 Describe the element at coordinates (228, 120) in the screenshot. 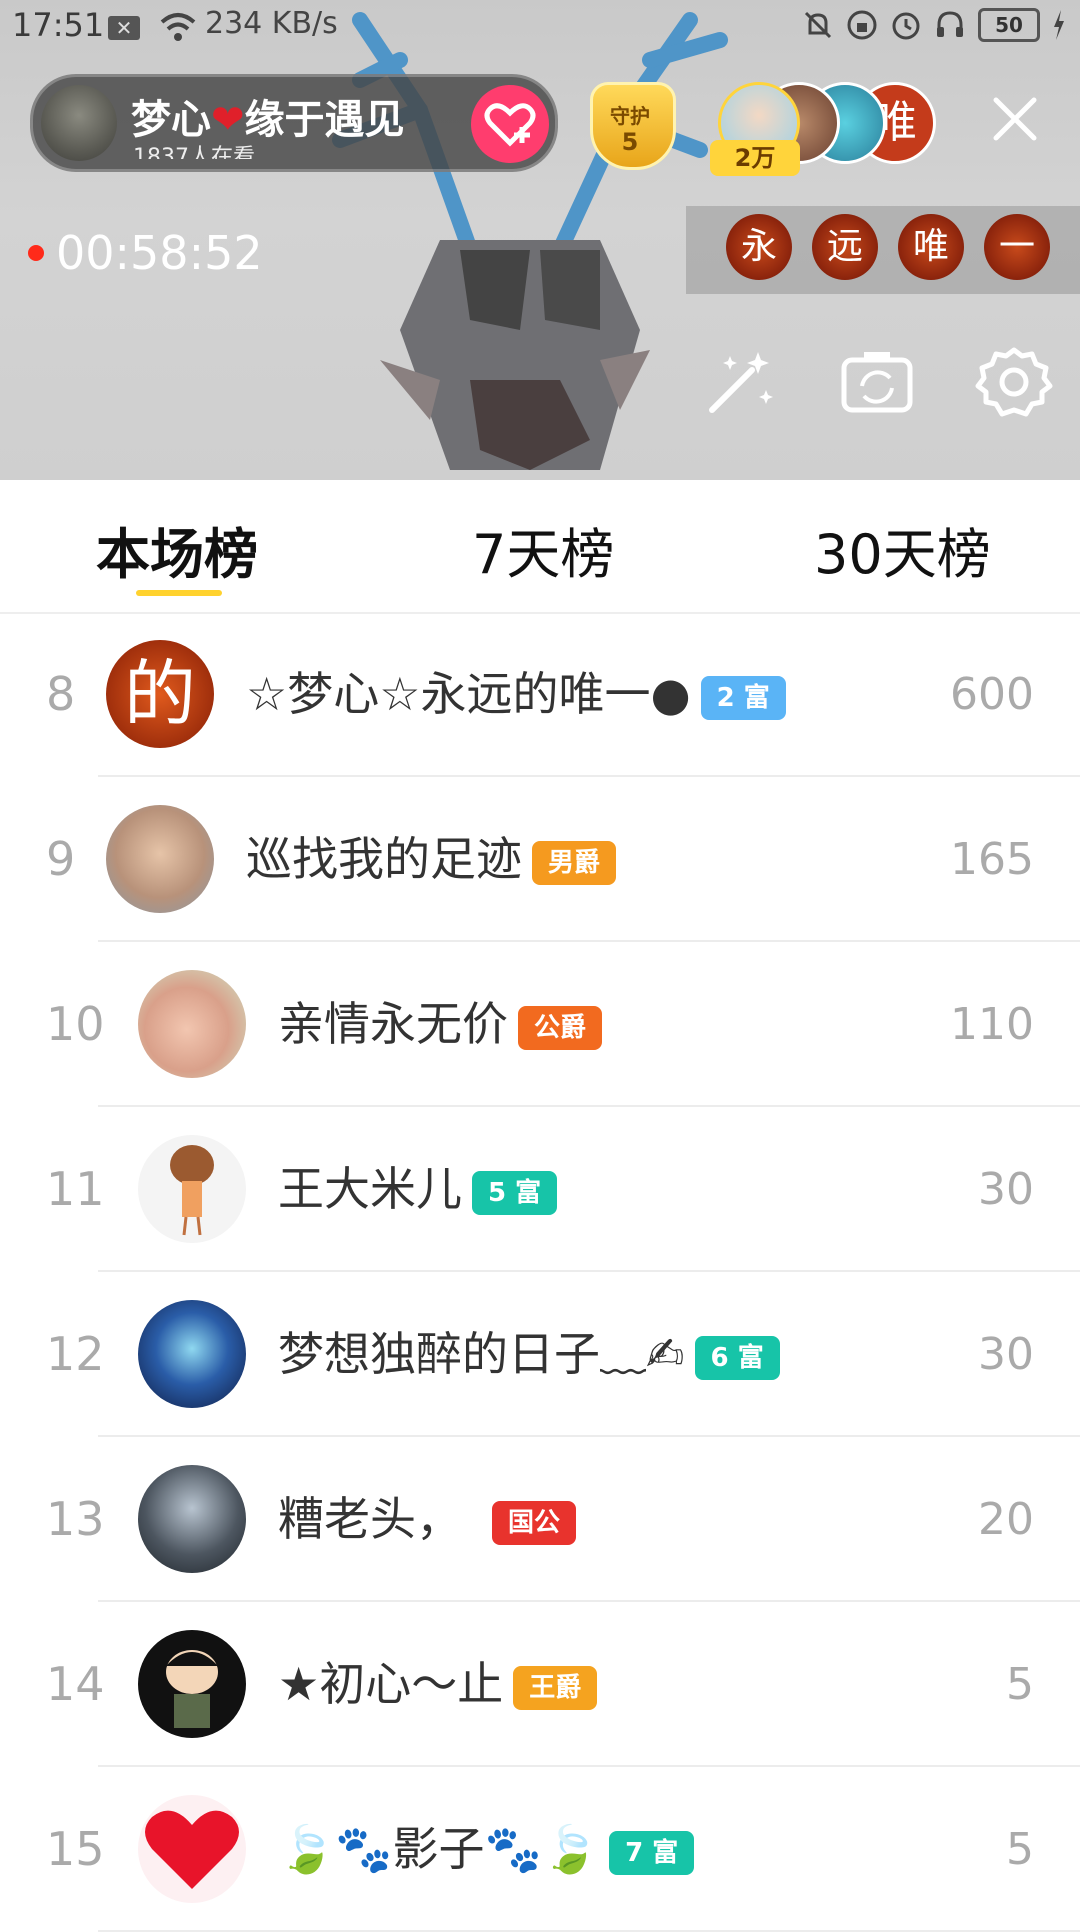

I see `heart-icon: ❤` at that location.